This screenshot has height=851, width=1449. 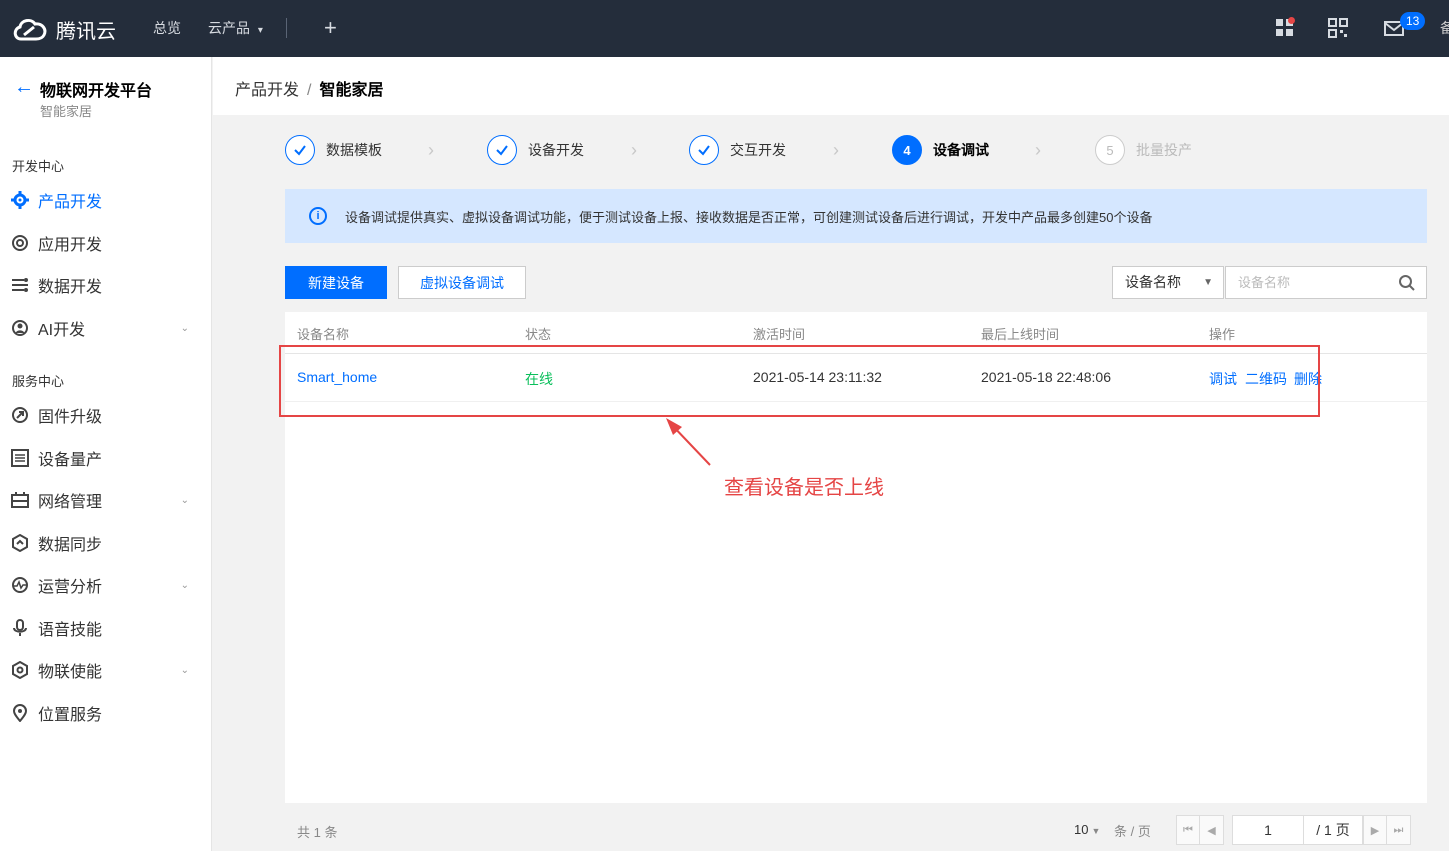 I want to click on sidebar-item-label: 设备量产, so click(x=70, y=460).